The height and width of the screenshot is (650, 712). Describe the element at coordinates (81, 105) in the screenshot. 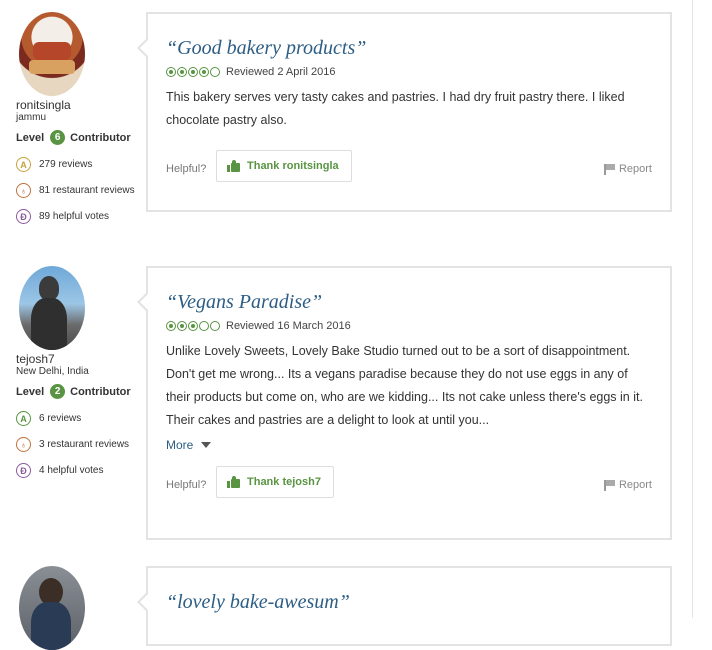

I see `username: ronitsingla` at that location.